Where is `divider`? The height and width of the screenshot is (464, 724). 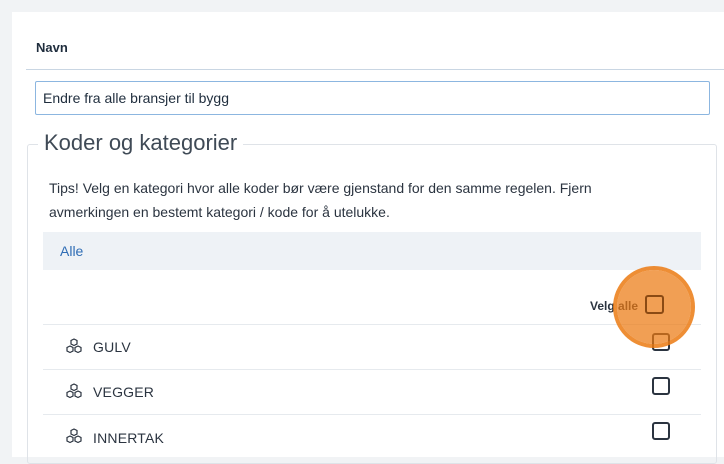
divider is located at coordinates (375, 69).